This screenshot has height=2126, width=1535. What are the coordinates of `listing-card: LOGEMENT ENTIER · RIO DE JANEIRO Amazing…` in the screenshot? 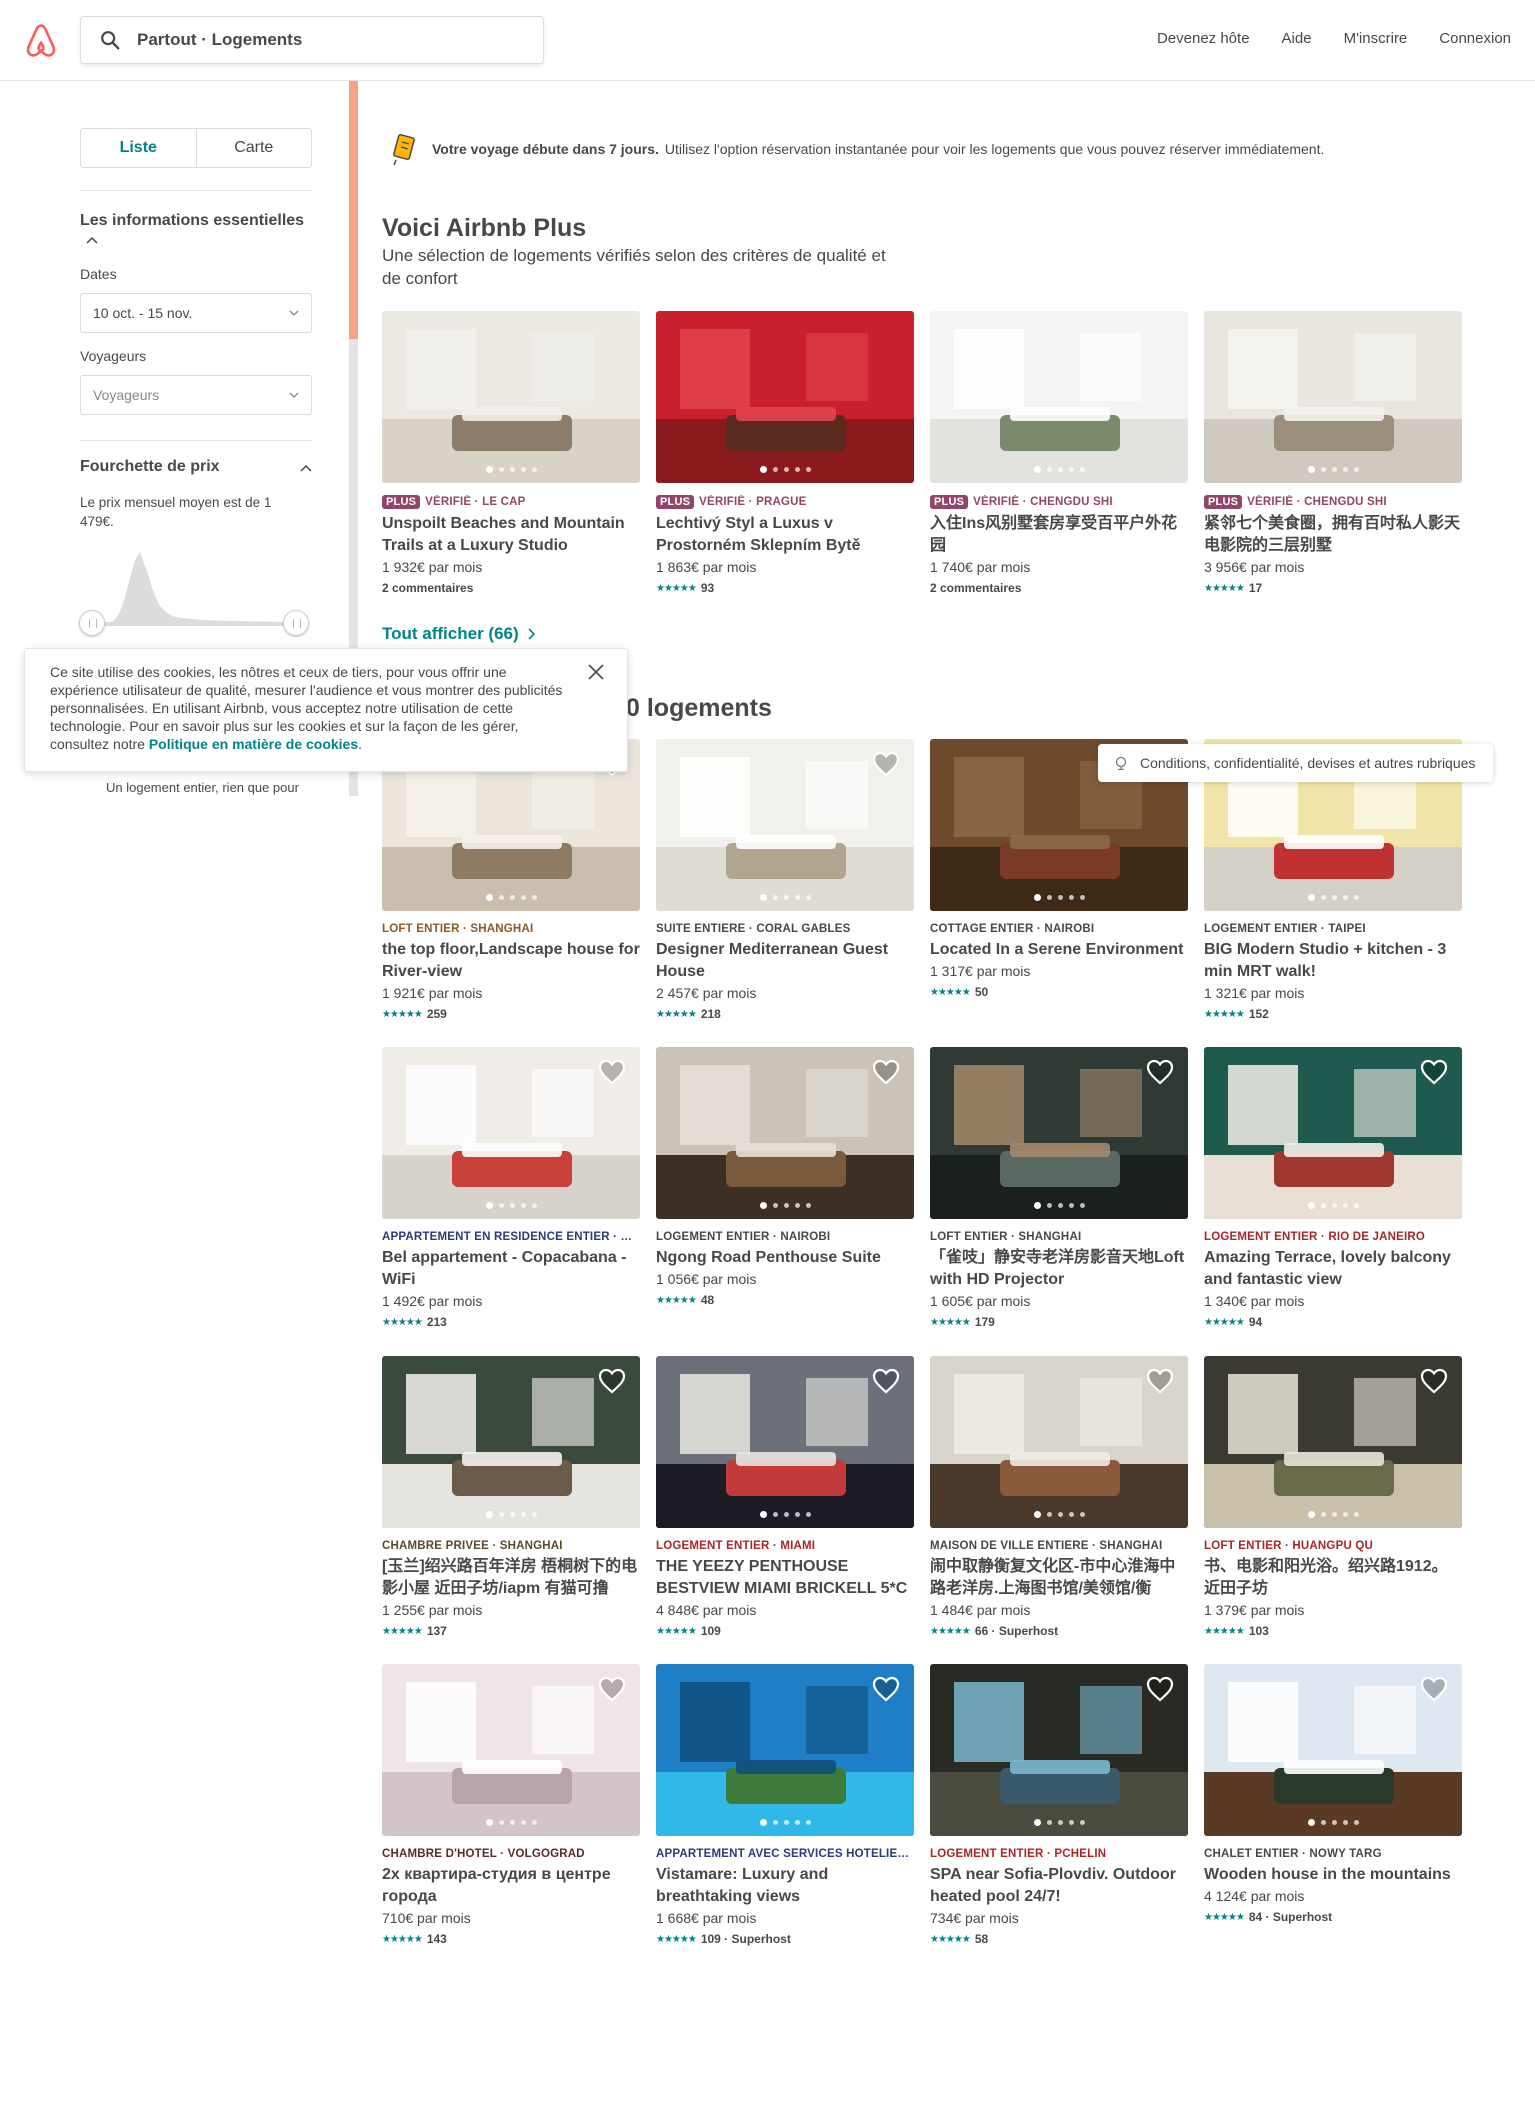 It's located at (1333, 1188).